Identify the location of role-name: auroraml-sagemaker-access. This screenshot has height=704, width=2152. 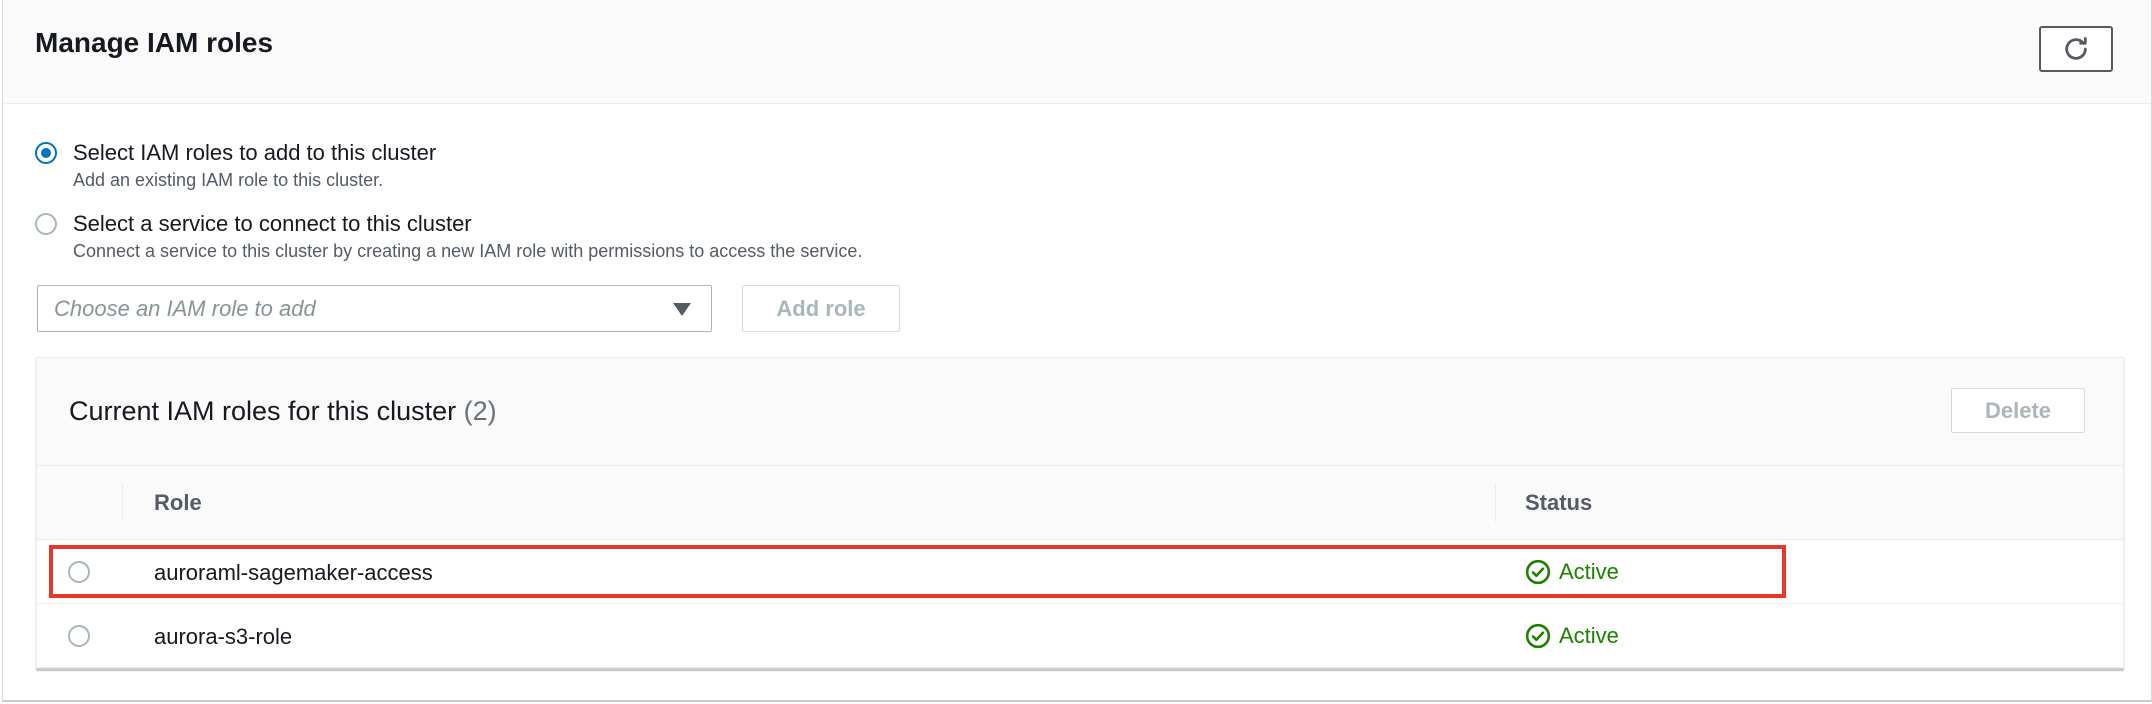
(293, 572).